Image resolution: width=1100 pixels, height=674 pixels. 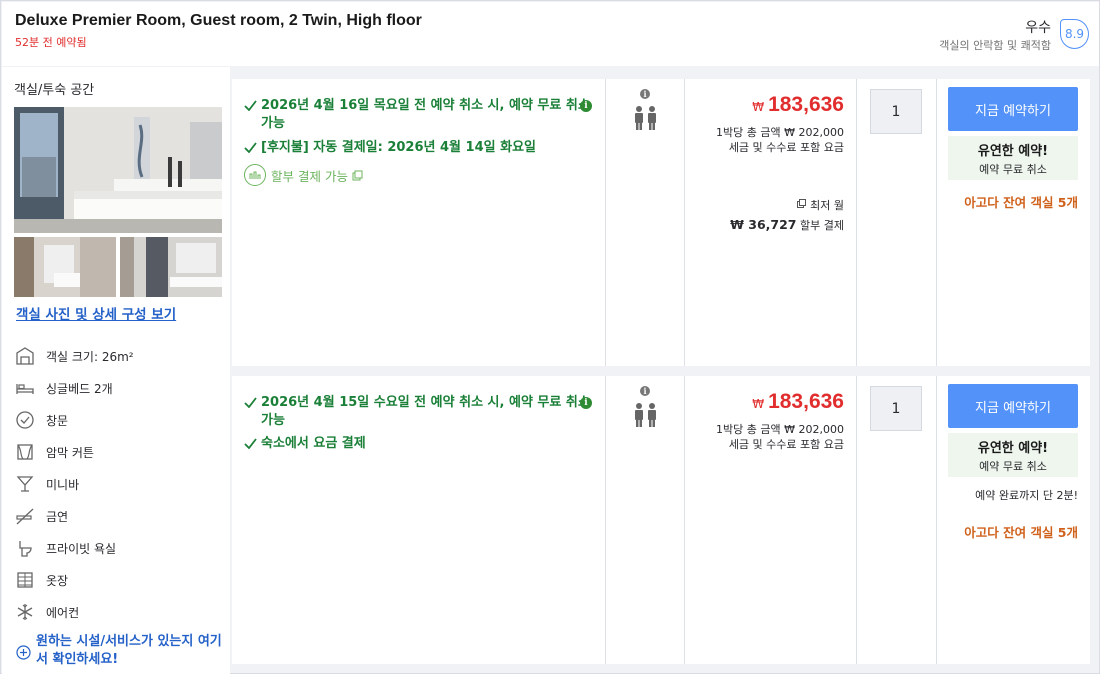 I want to click on monthly-amount: ₩ 36,727, so click(x=763, y=224).